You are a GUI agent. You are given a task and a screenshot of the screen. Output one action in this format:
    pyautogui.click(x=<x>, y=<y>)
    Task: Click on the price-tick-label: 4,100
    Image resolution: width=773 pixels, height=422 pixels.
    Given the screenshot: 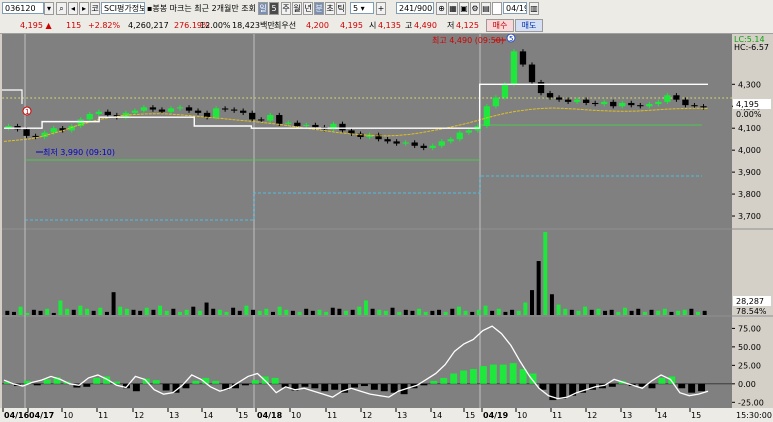 What is the action you would take?
    pyautogui.click(x=749, y=128)
    